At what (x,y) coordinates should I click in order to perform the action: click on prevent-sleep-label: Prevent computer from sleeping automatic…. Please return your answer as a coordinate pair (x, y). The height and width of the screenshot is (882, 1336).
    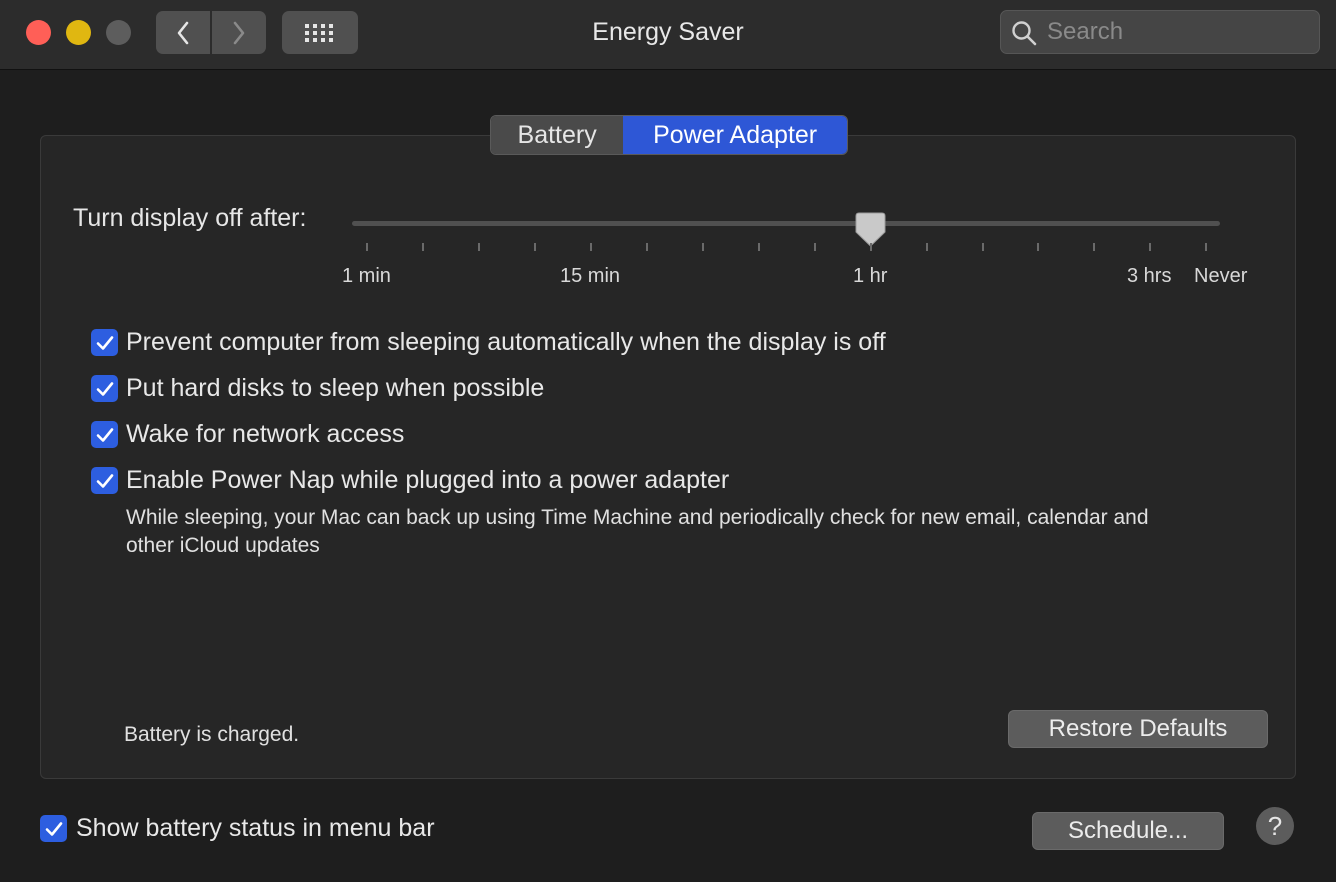
    Looking at the image, I should click on (506, 342).